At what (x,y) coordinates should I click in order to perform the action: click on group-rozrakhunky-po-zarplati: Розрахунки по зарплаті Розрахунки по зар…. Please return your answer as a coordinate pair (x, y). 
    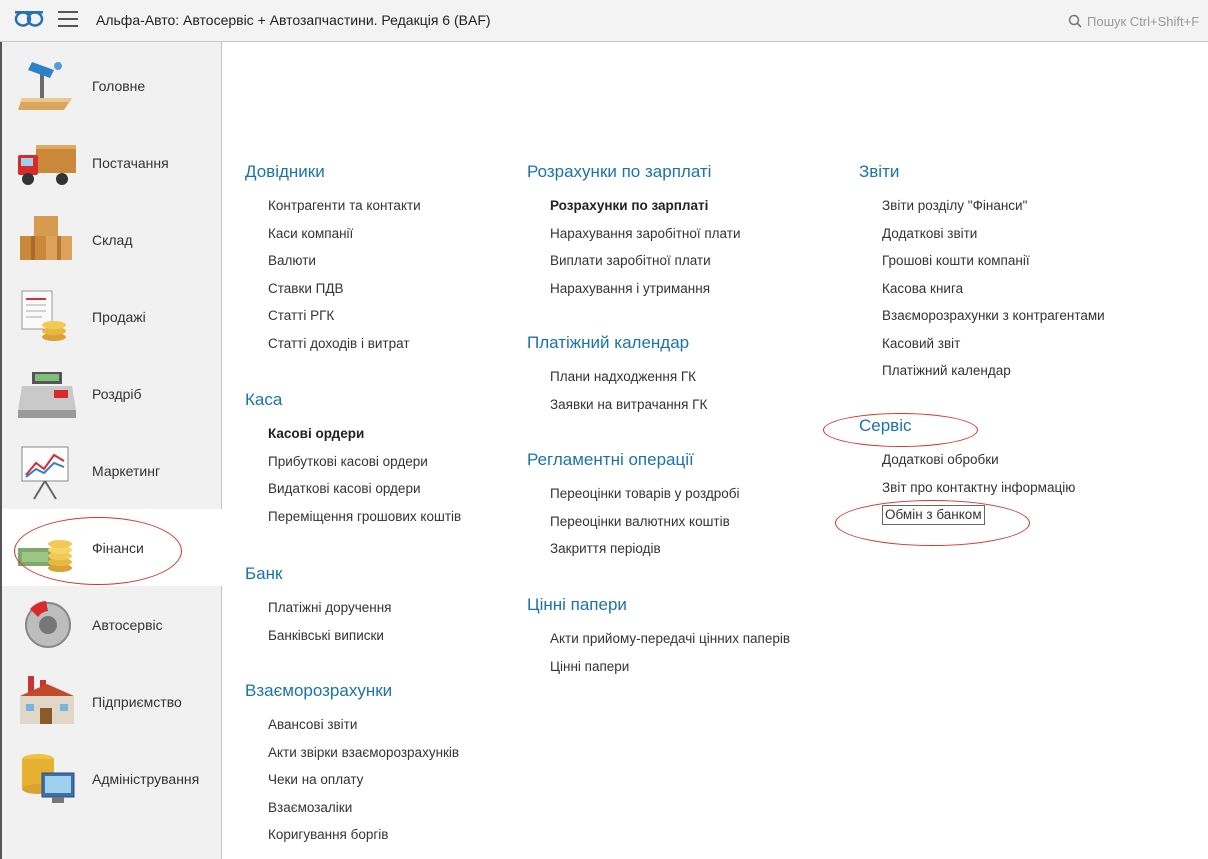
    Looking at the image, I should click on (634, 232).